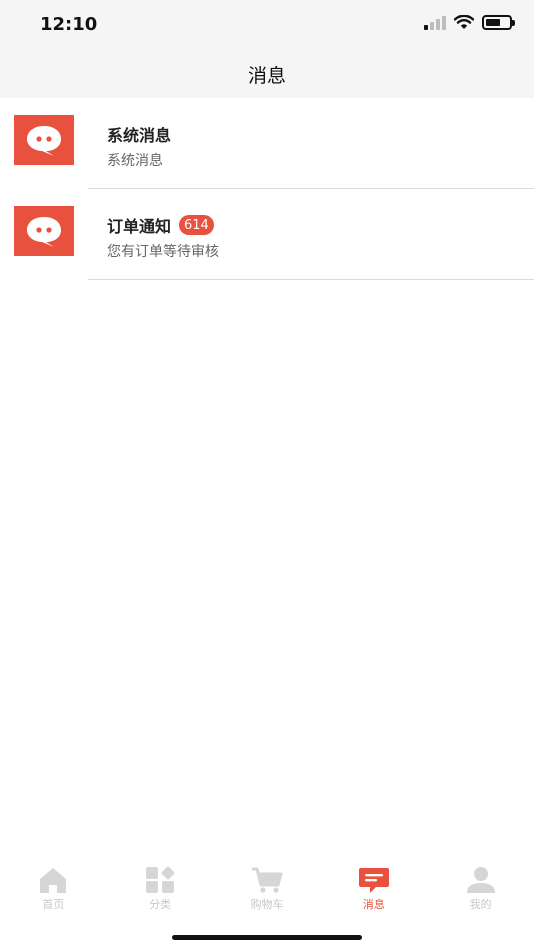  I want to click on home-icon, so click(53, 880).